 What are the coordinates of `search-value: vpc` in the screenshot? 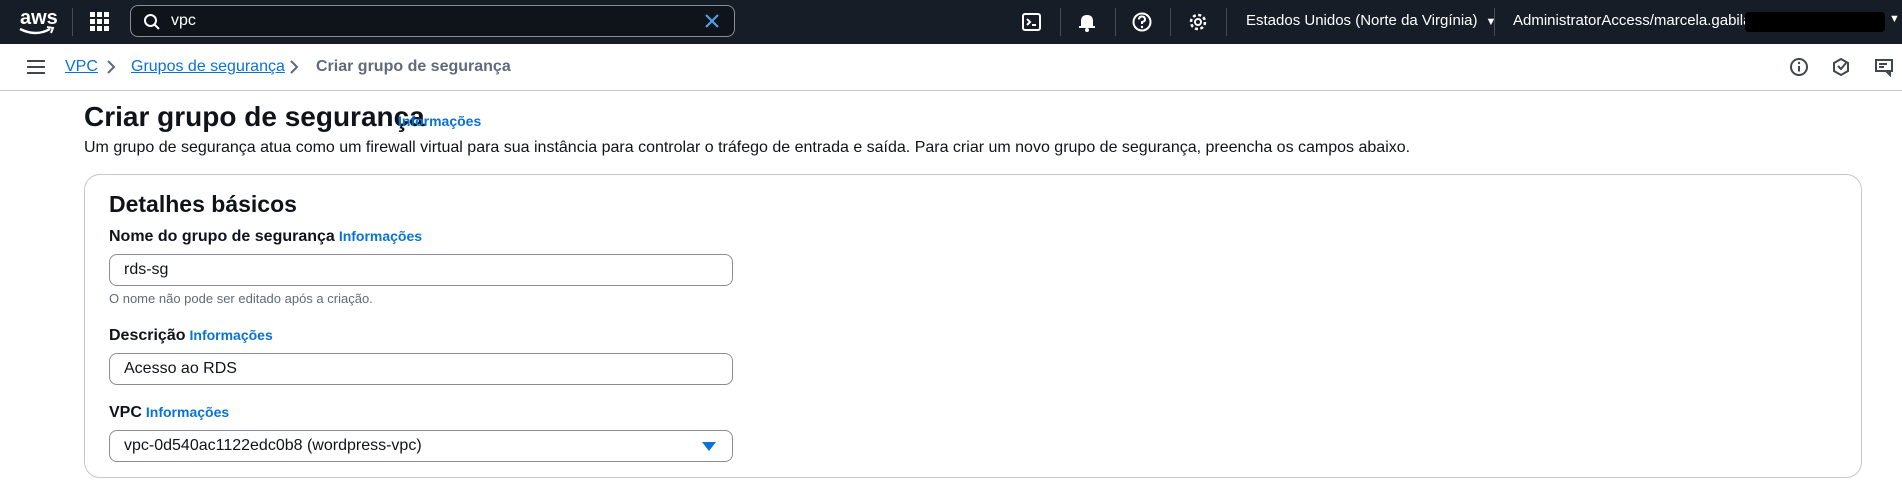 It's located at (183, 20).